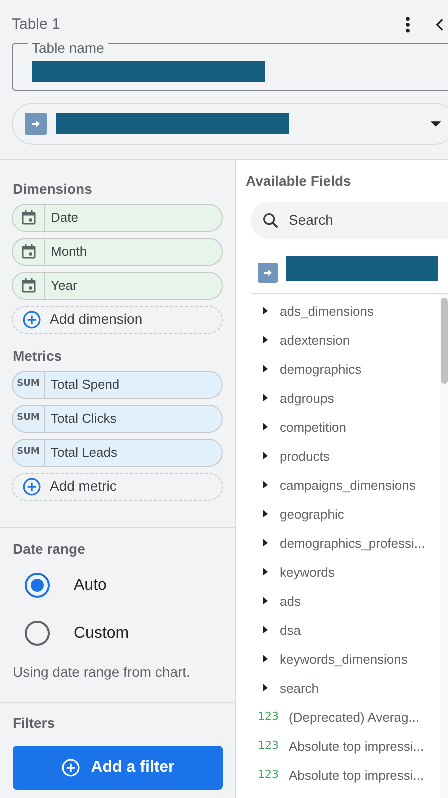  I want to click on section-heading: Dimensions, so click(53, 189).